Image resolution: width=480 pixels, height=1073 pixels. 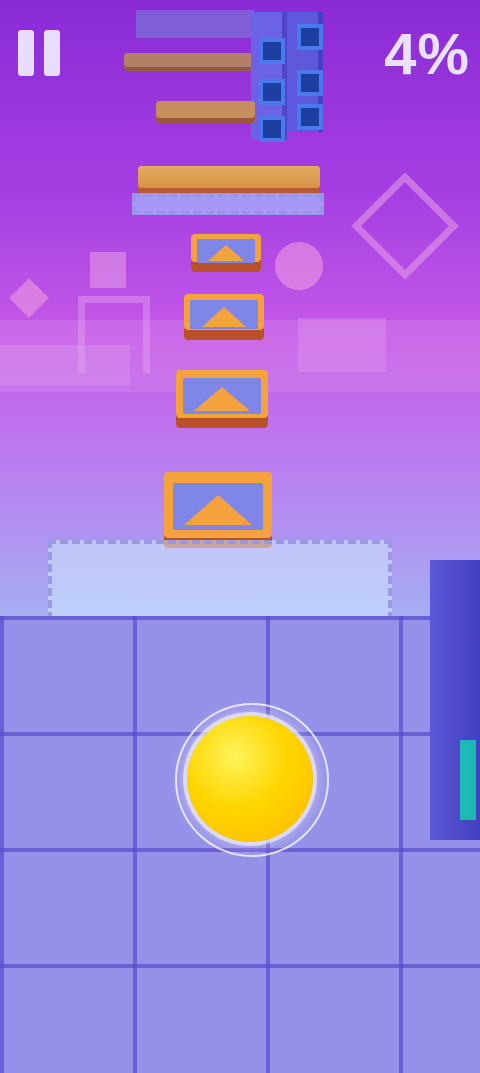 I want to click on ghost-tile-near, so click(x=220, y=580).